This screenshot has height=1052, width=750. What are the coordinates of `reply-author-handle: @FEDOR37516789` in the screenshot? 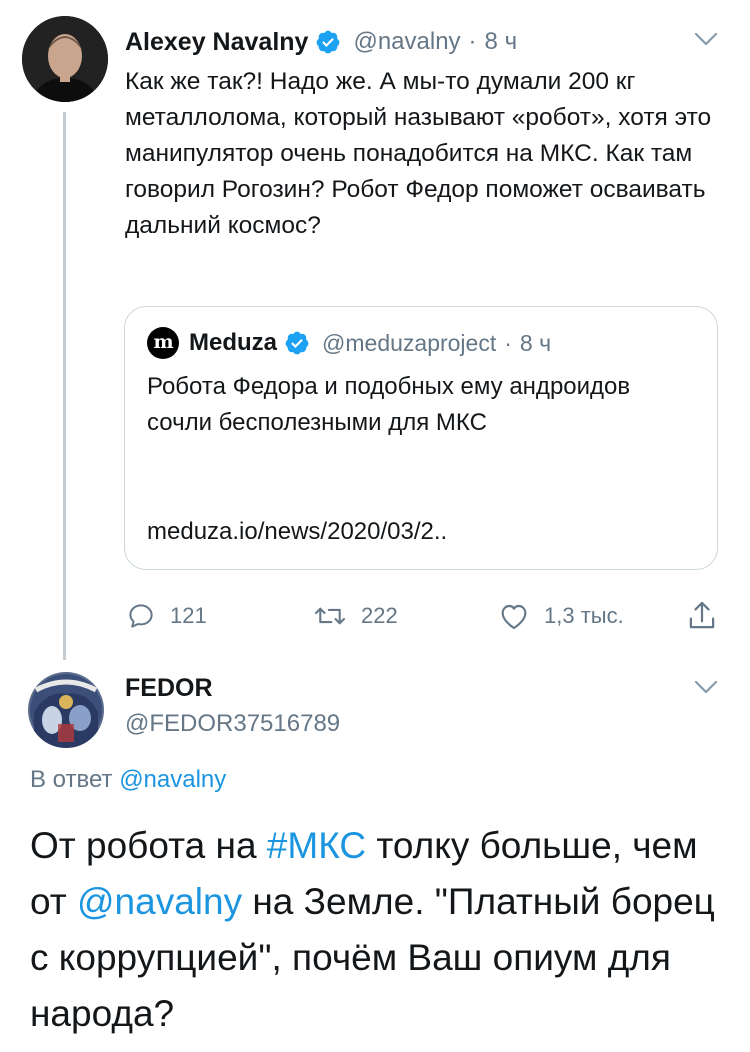 It's located at (232, 724).